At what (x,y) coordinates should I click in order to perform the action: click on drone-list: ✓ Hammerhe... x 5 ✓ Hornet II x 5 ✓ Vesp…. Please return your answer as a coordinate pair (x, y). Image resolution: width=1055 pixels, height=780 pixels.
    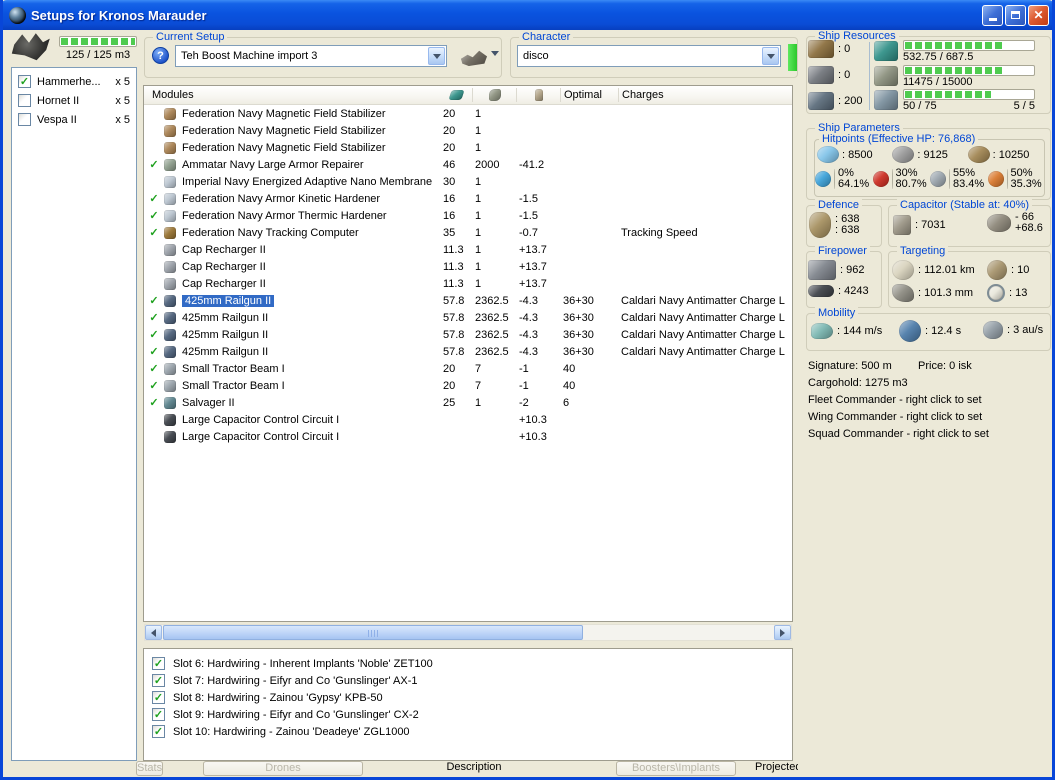
    Looking at the image, I should click on (74, 414).